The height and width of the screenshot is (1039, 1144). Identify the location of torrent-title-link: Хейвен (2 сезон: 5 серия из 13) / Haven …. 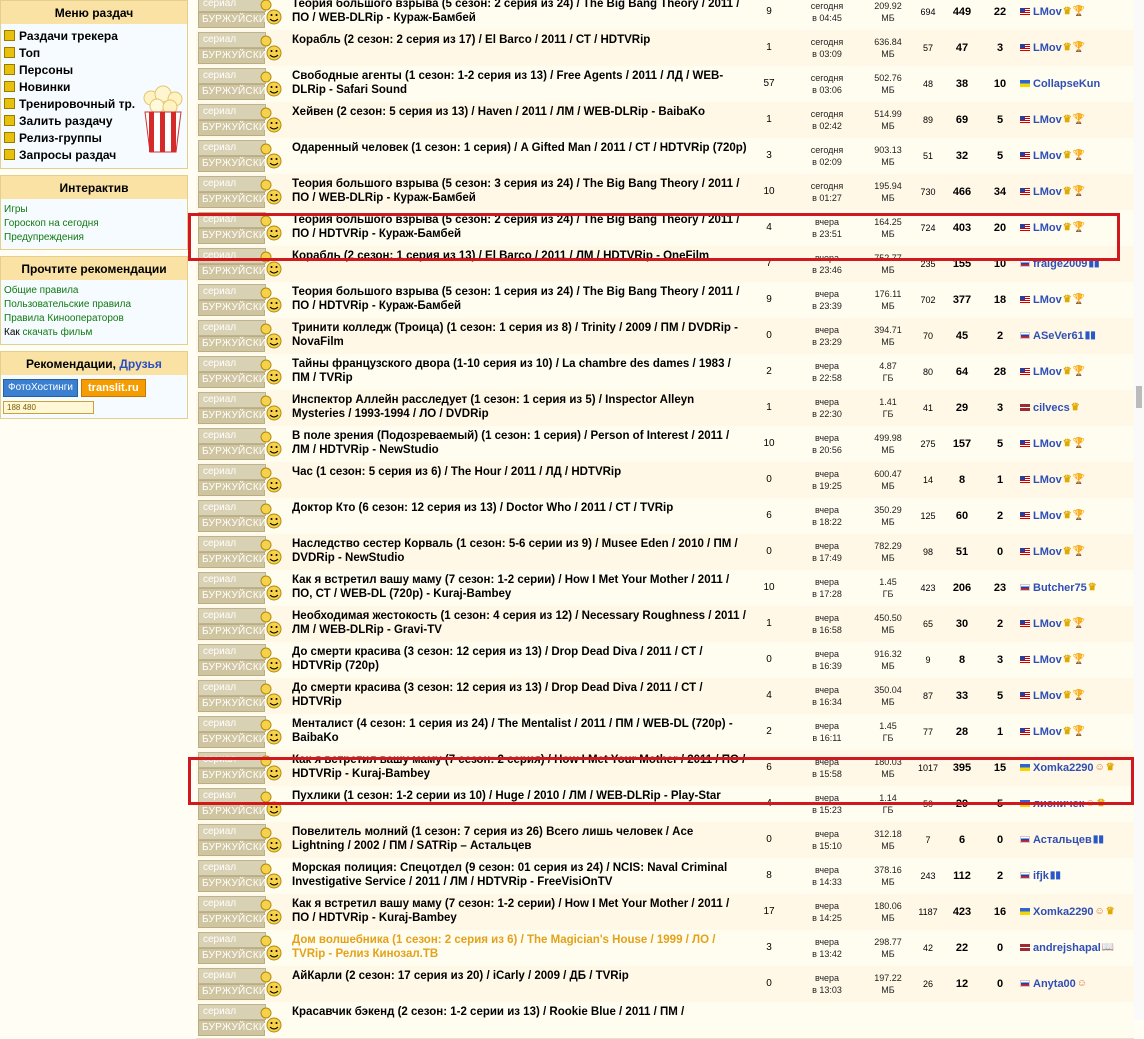
(520, 120).